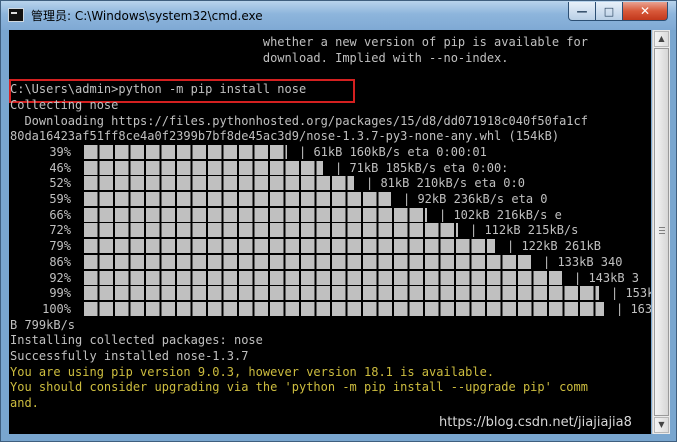 The width and height of the screenshot is (677, 442). Describe the element at coordinates (535, 422) in the screenshot. I see `watermark: https://blog.csdn.net/jiajiajia8` at that location.